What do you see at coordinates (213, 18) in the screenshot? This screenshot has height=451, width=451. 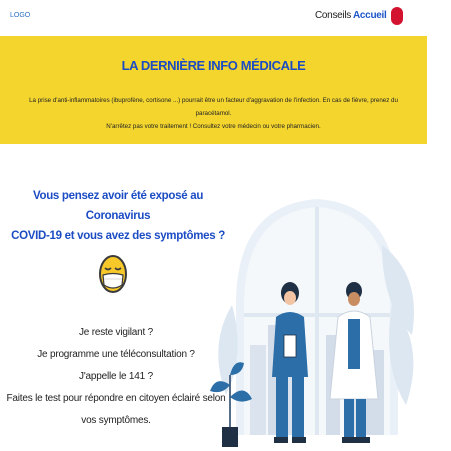 I see `header: LOGO Conseils Accueil` at bounding box center [213, 18].